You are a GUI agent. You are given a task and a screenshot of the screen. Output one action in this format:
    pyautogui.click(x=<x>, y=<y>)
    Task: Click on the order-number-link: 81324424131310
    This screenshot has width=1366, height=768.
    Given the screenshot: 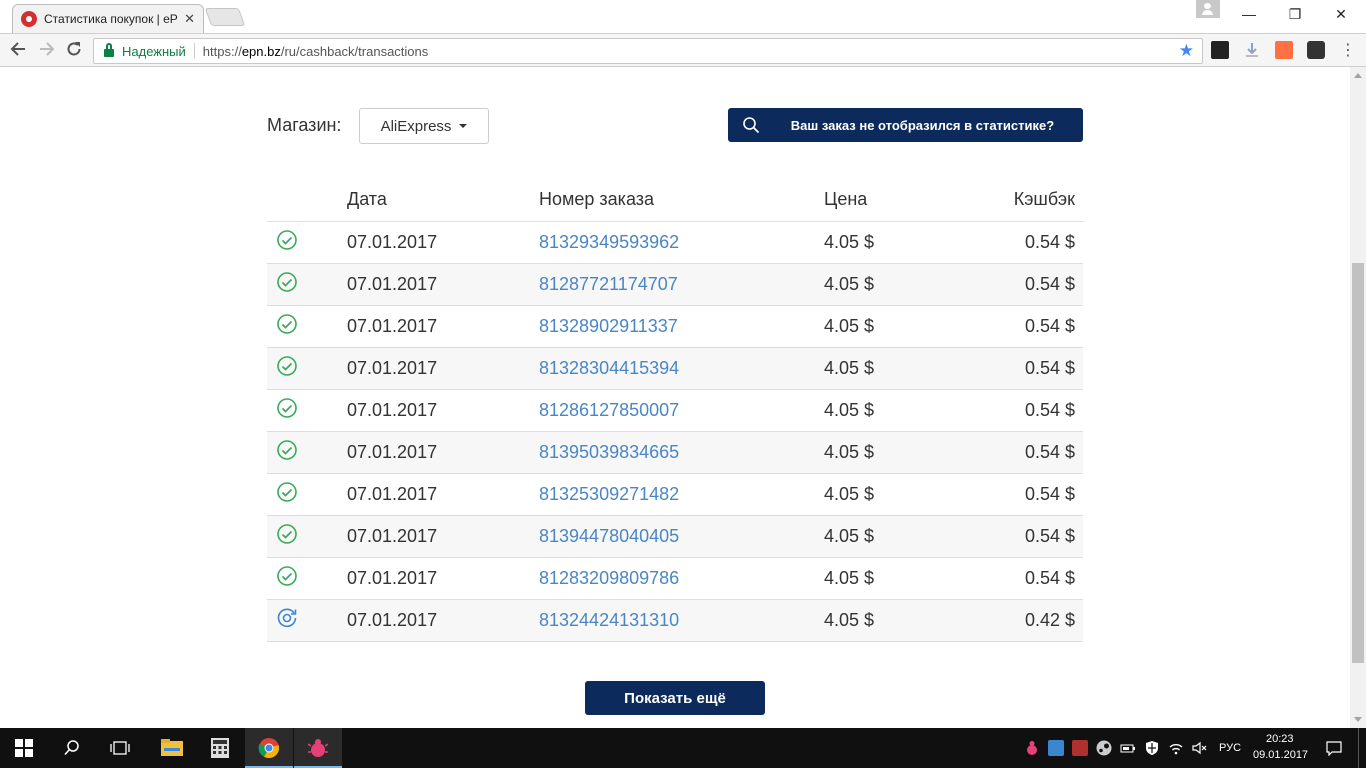 What is the action you would take?
    pyautogui.click(x=609, y=620)
    